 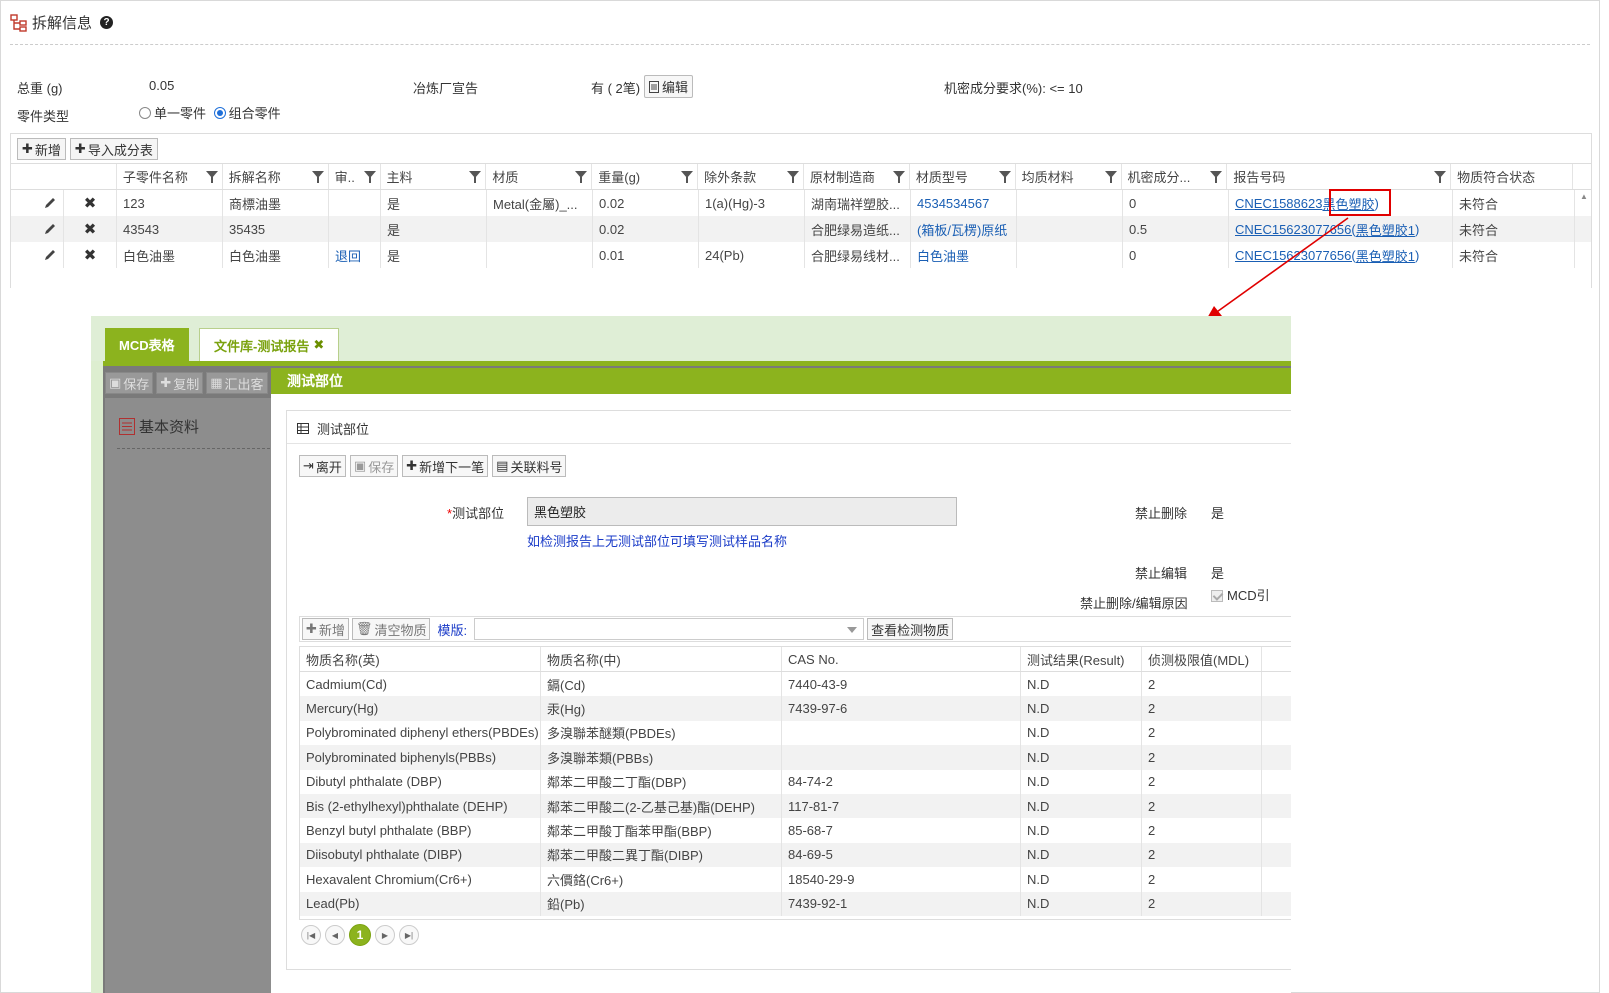 I want to click on radio-combined-part: 组合零件, so click(x=247, y=113).